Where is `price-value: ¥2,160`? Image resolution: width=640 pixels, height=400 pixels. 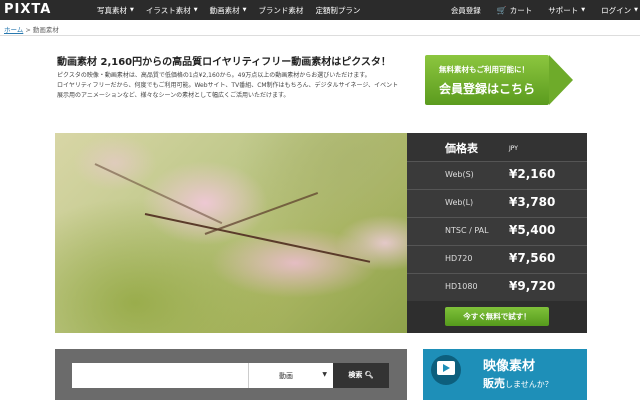
price-value: ¥2,160 is located at coordinates (532, 174).